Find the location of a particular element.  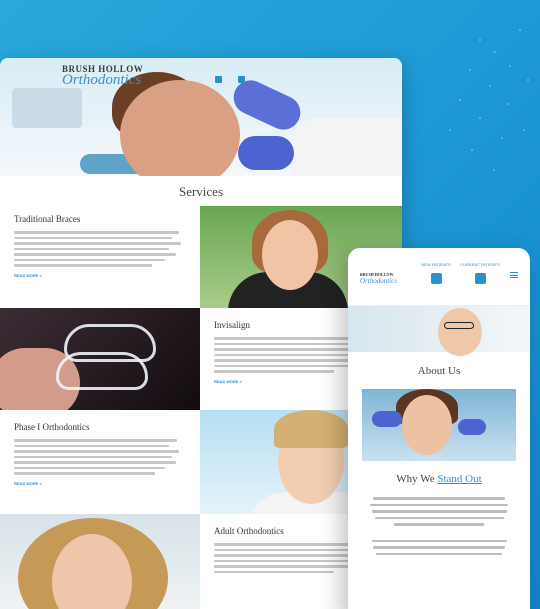

hero-image: BRUSH HOLLOW Orthodontics is located at coordinates (201, 117).